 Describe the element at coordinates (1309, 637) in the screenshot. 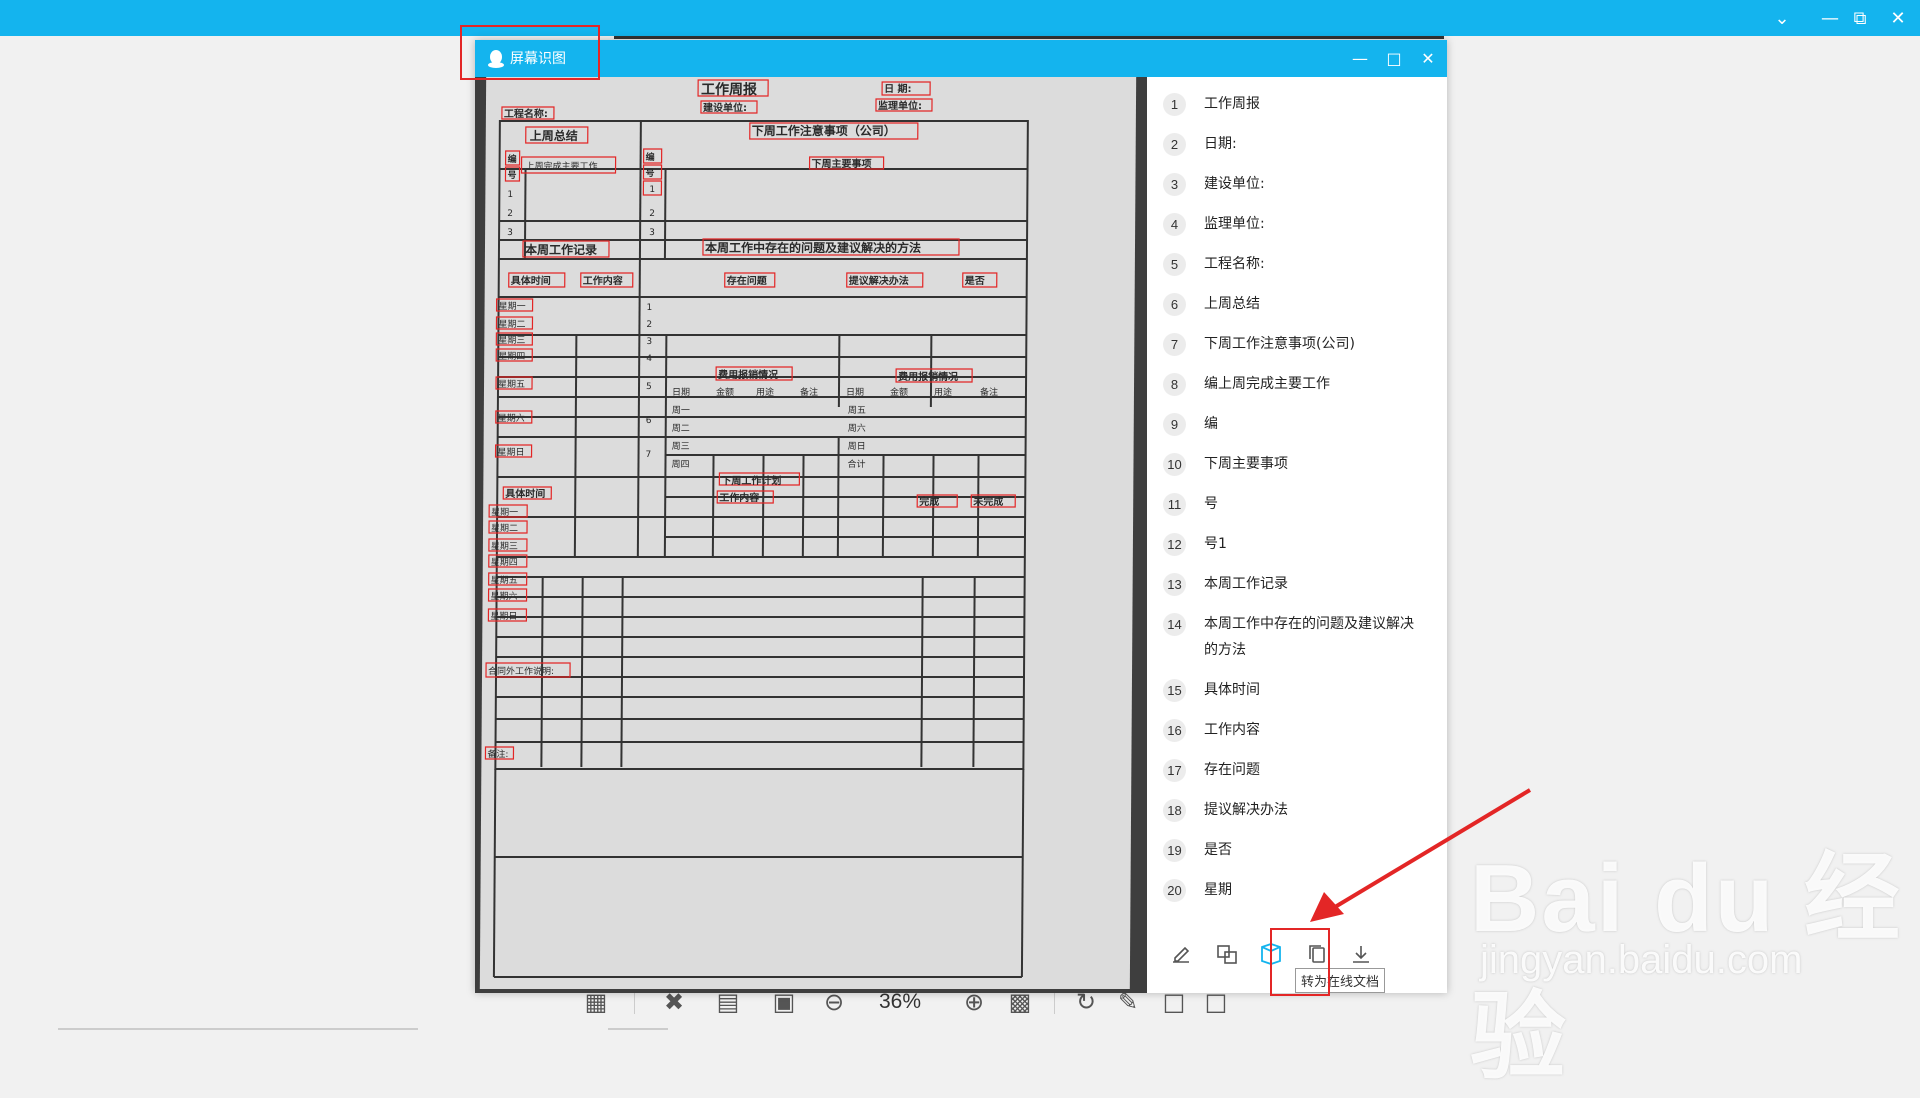

I see `list-item-text: 本周工作中存在的问题及建议解决的方法` at that location.